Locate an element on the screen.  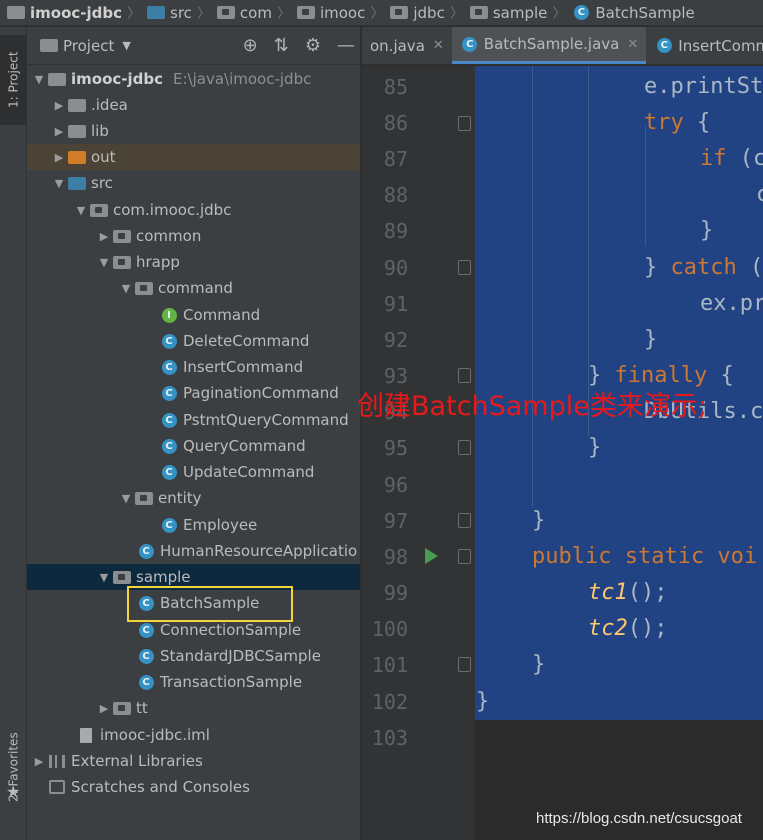
tree-item-lib: ▶ lib is located at coordinates (68, 131).